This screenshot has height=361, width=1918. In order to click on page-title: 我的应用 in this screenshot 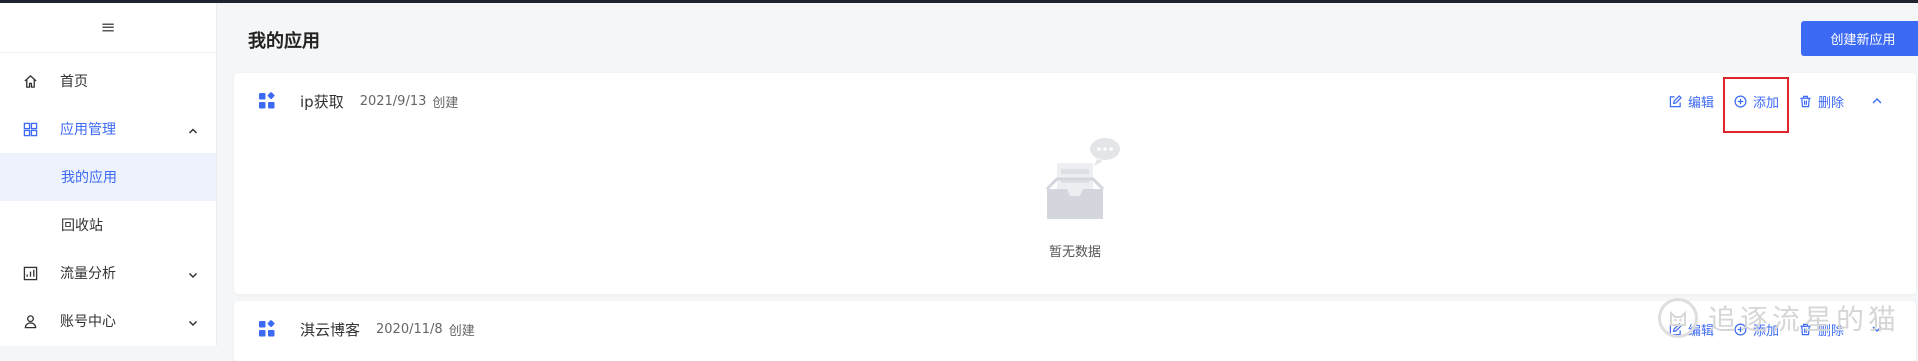, I will do `click(284, 41)`.